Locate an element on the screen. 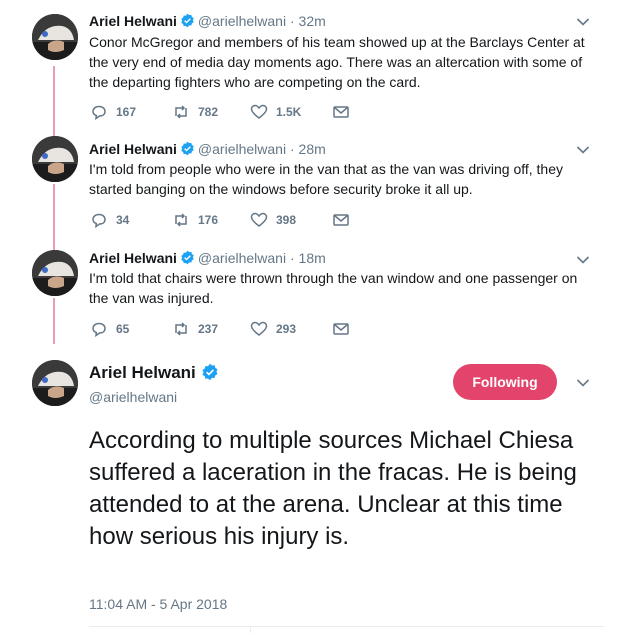  like-count: 398 is located at coordinates (286, 220).